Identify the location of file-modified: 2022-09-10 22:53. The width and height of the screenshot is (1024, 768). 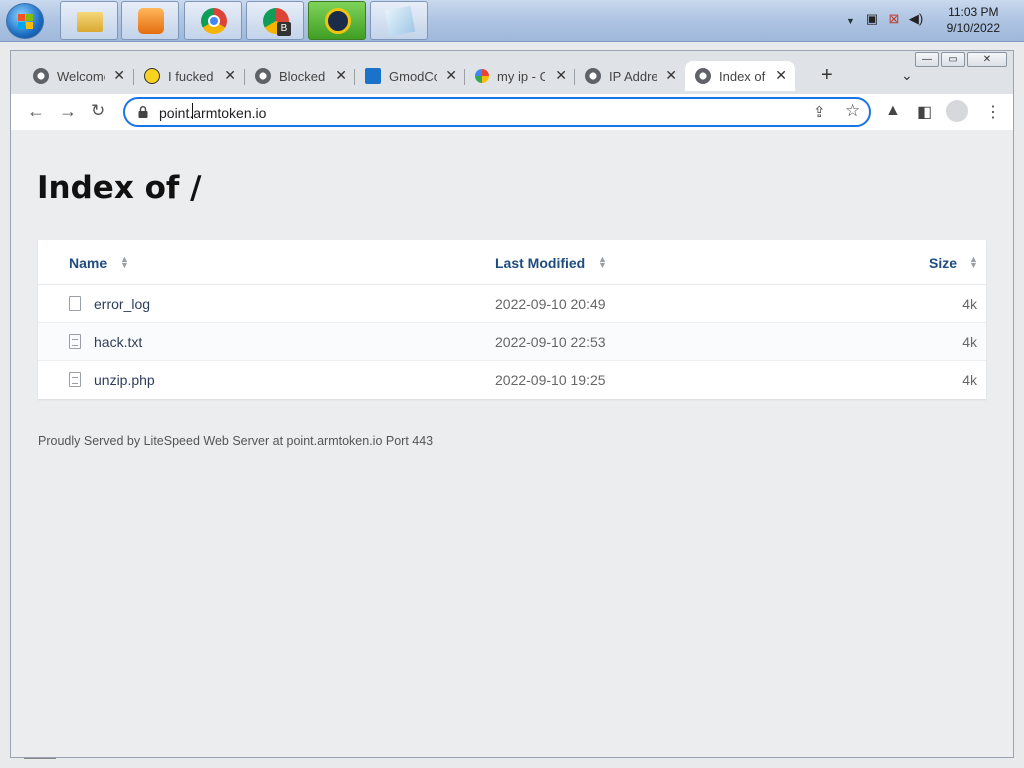
(550, 342).